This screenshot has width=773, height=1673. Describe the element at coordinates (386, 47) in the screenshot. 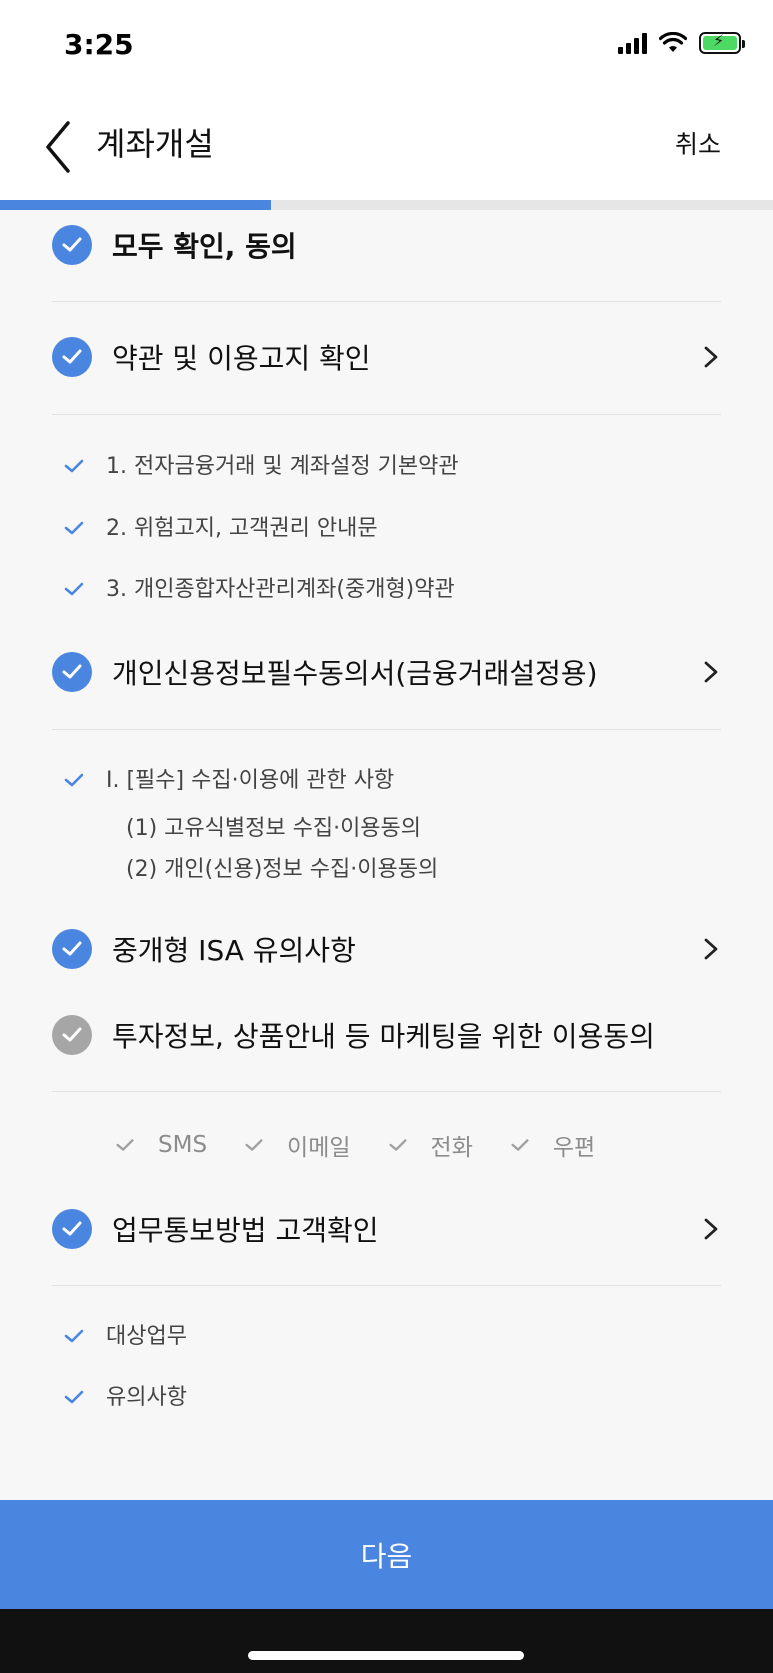

I see `status-bar: 3:25 ⚡` at that location.